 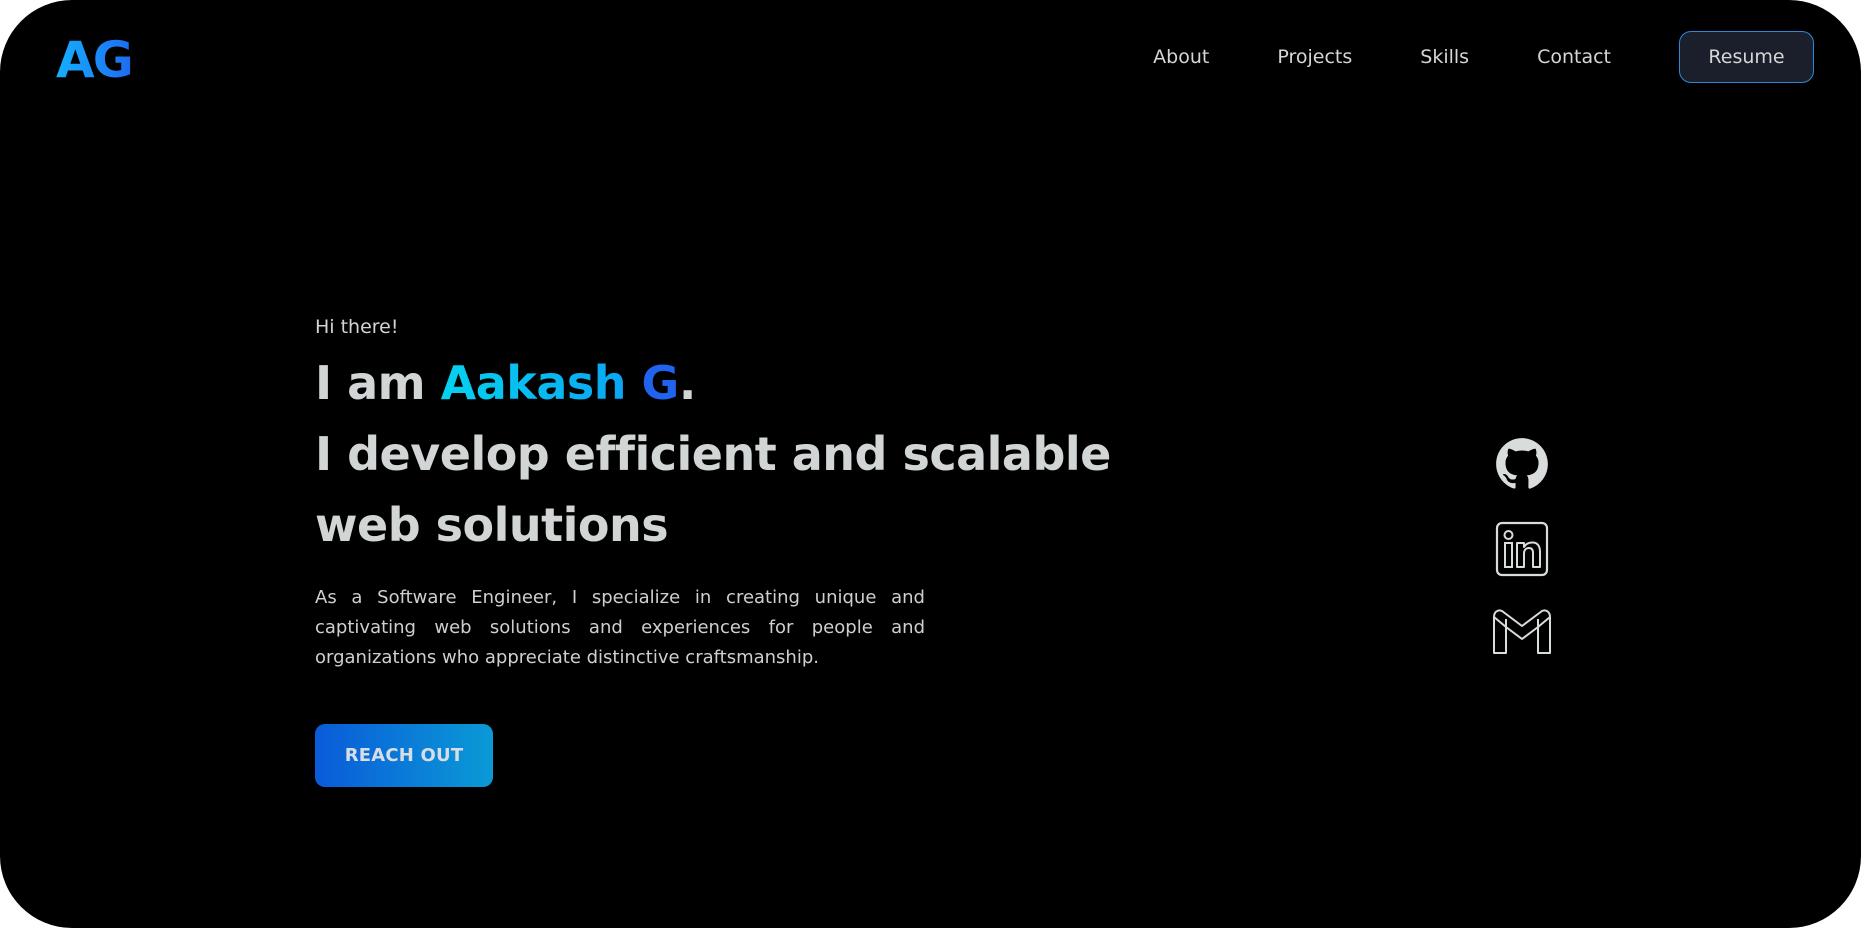 What do you see at coordinates (1522, 631) in the screenshot?
I see `gmail-icon` at bounding box center [1522, 631].